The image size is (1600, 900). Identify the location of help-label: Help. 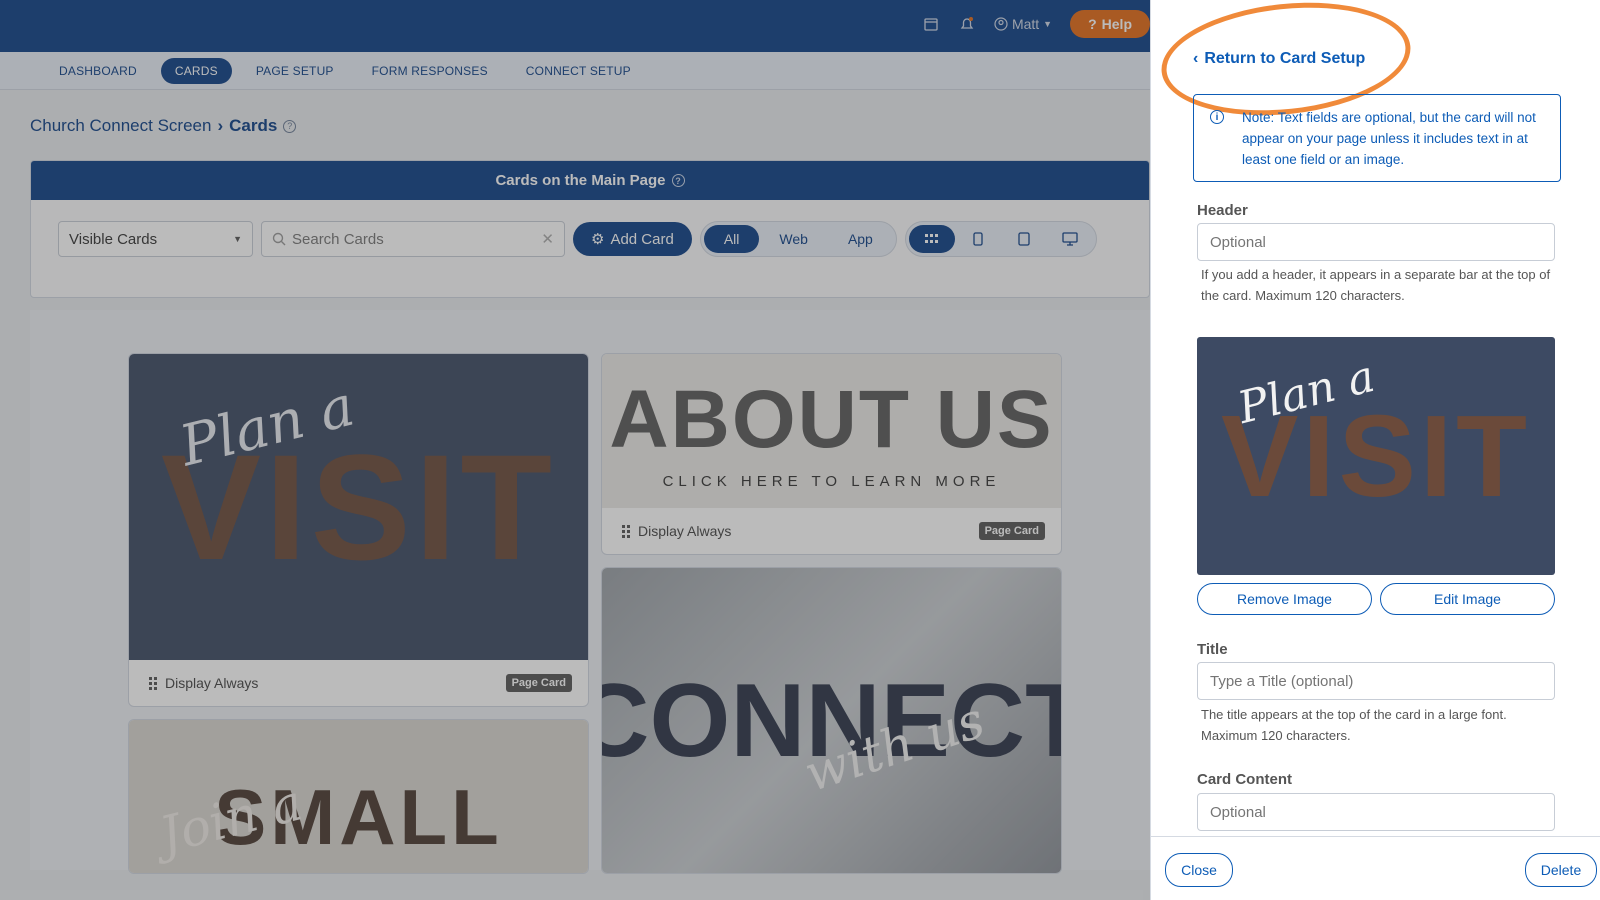
(1116, 24).